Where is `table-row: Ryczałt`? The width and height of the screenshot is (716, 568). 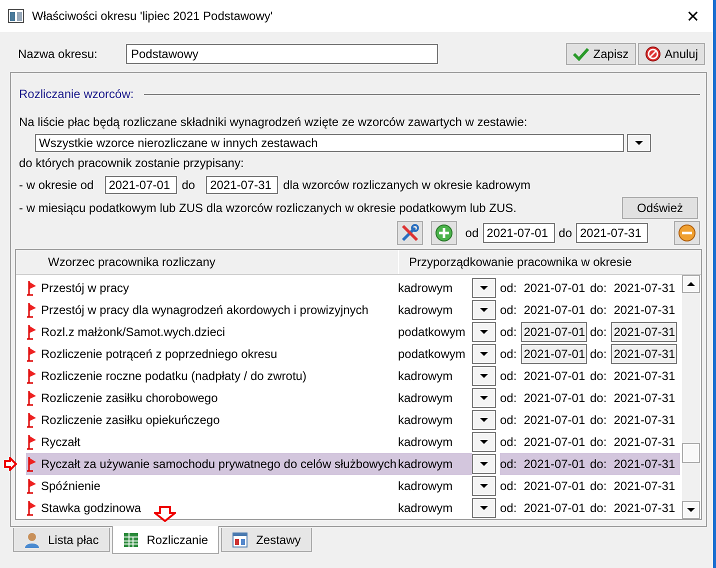 table-row: Ryczałt is located at coordinates (212, 442).